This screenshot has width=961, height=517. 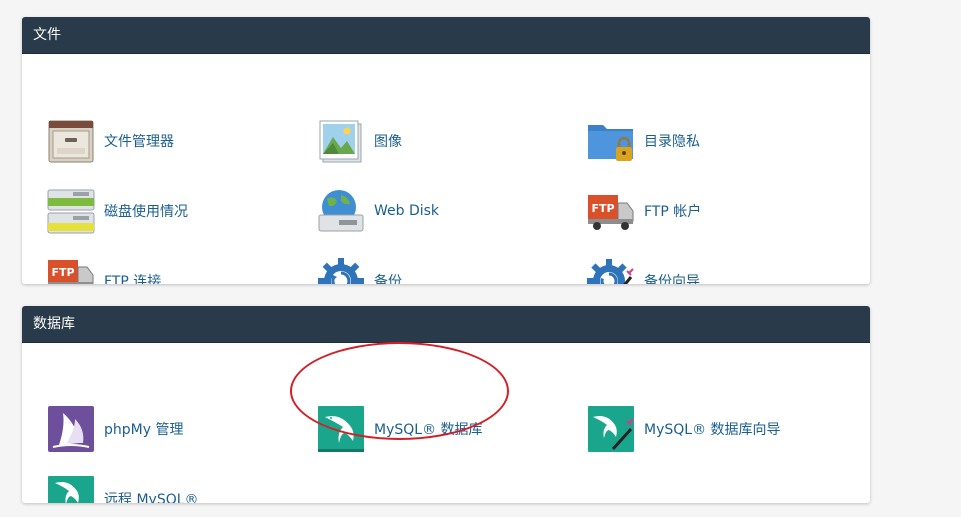 I want to click on backup-label: 备份, so click(x=388, y=279).